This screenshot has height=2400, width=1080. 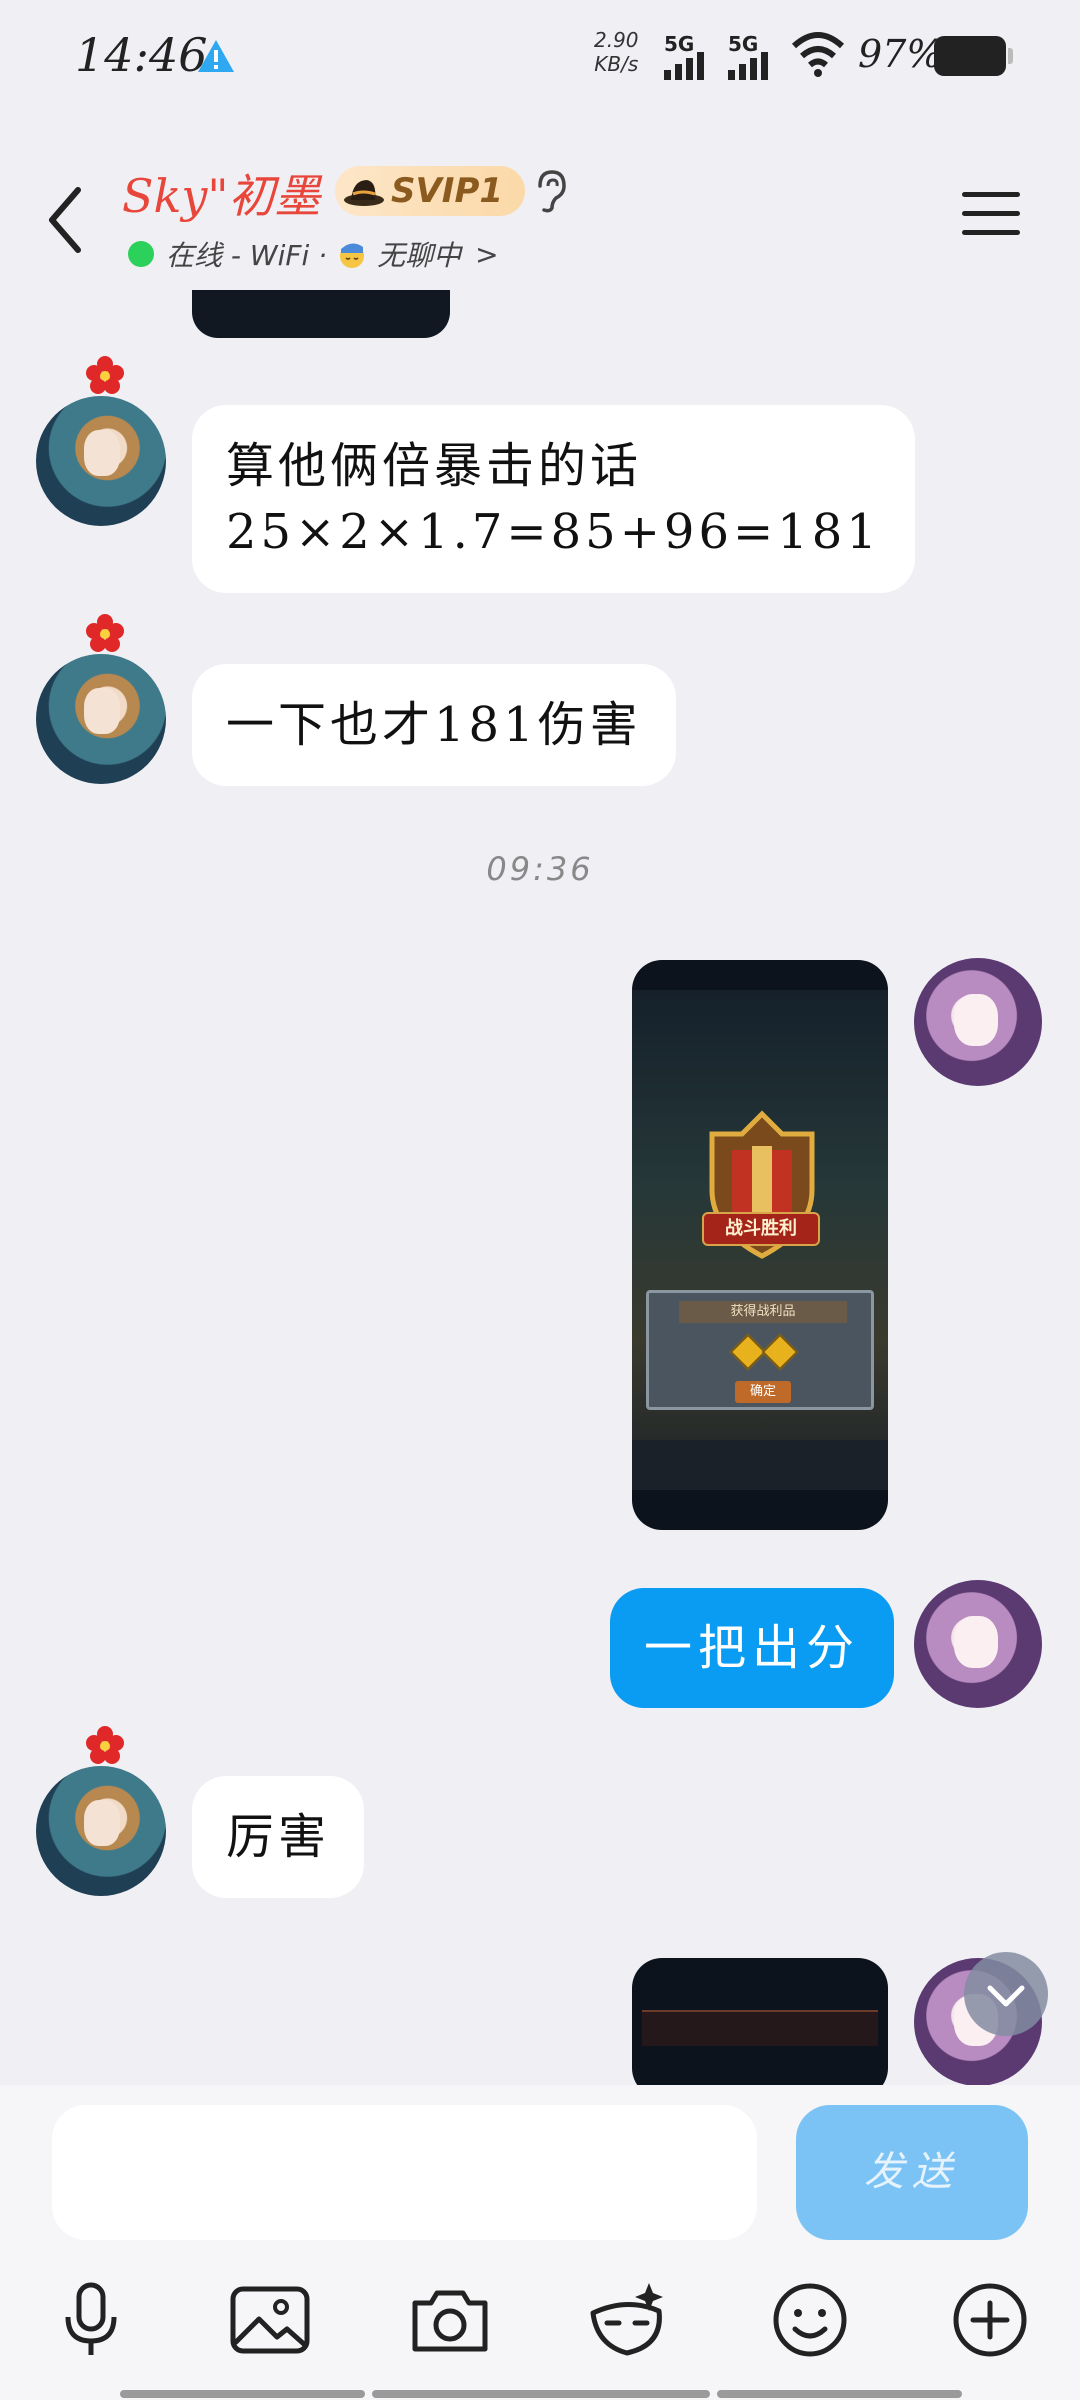 What do you see at coordinates (404, 2172) in the screenshot?
I see `message-input` at bounding box center [404, 2172].